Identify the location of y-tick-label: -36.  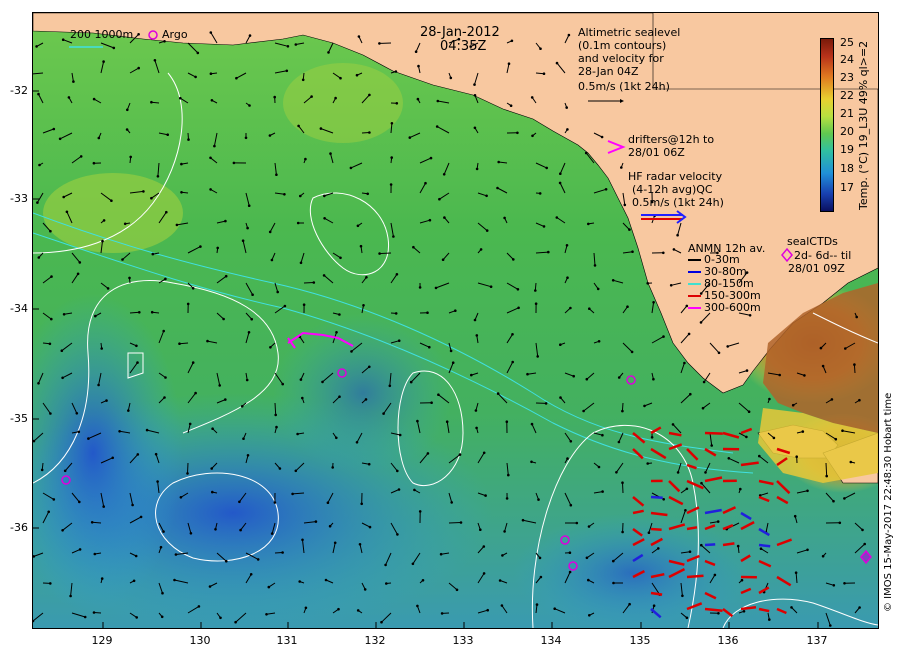
(19, 527).